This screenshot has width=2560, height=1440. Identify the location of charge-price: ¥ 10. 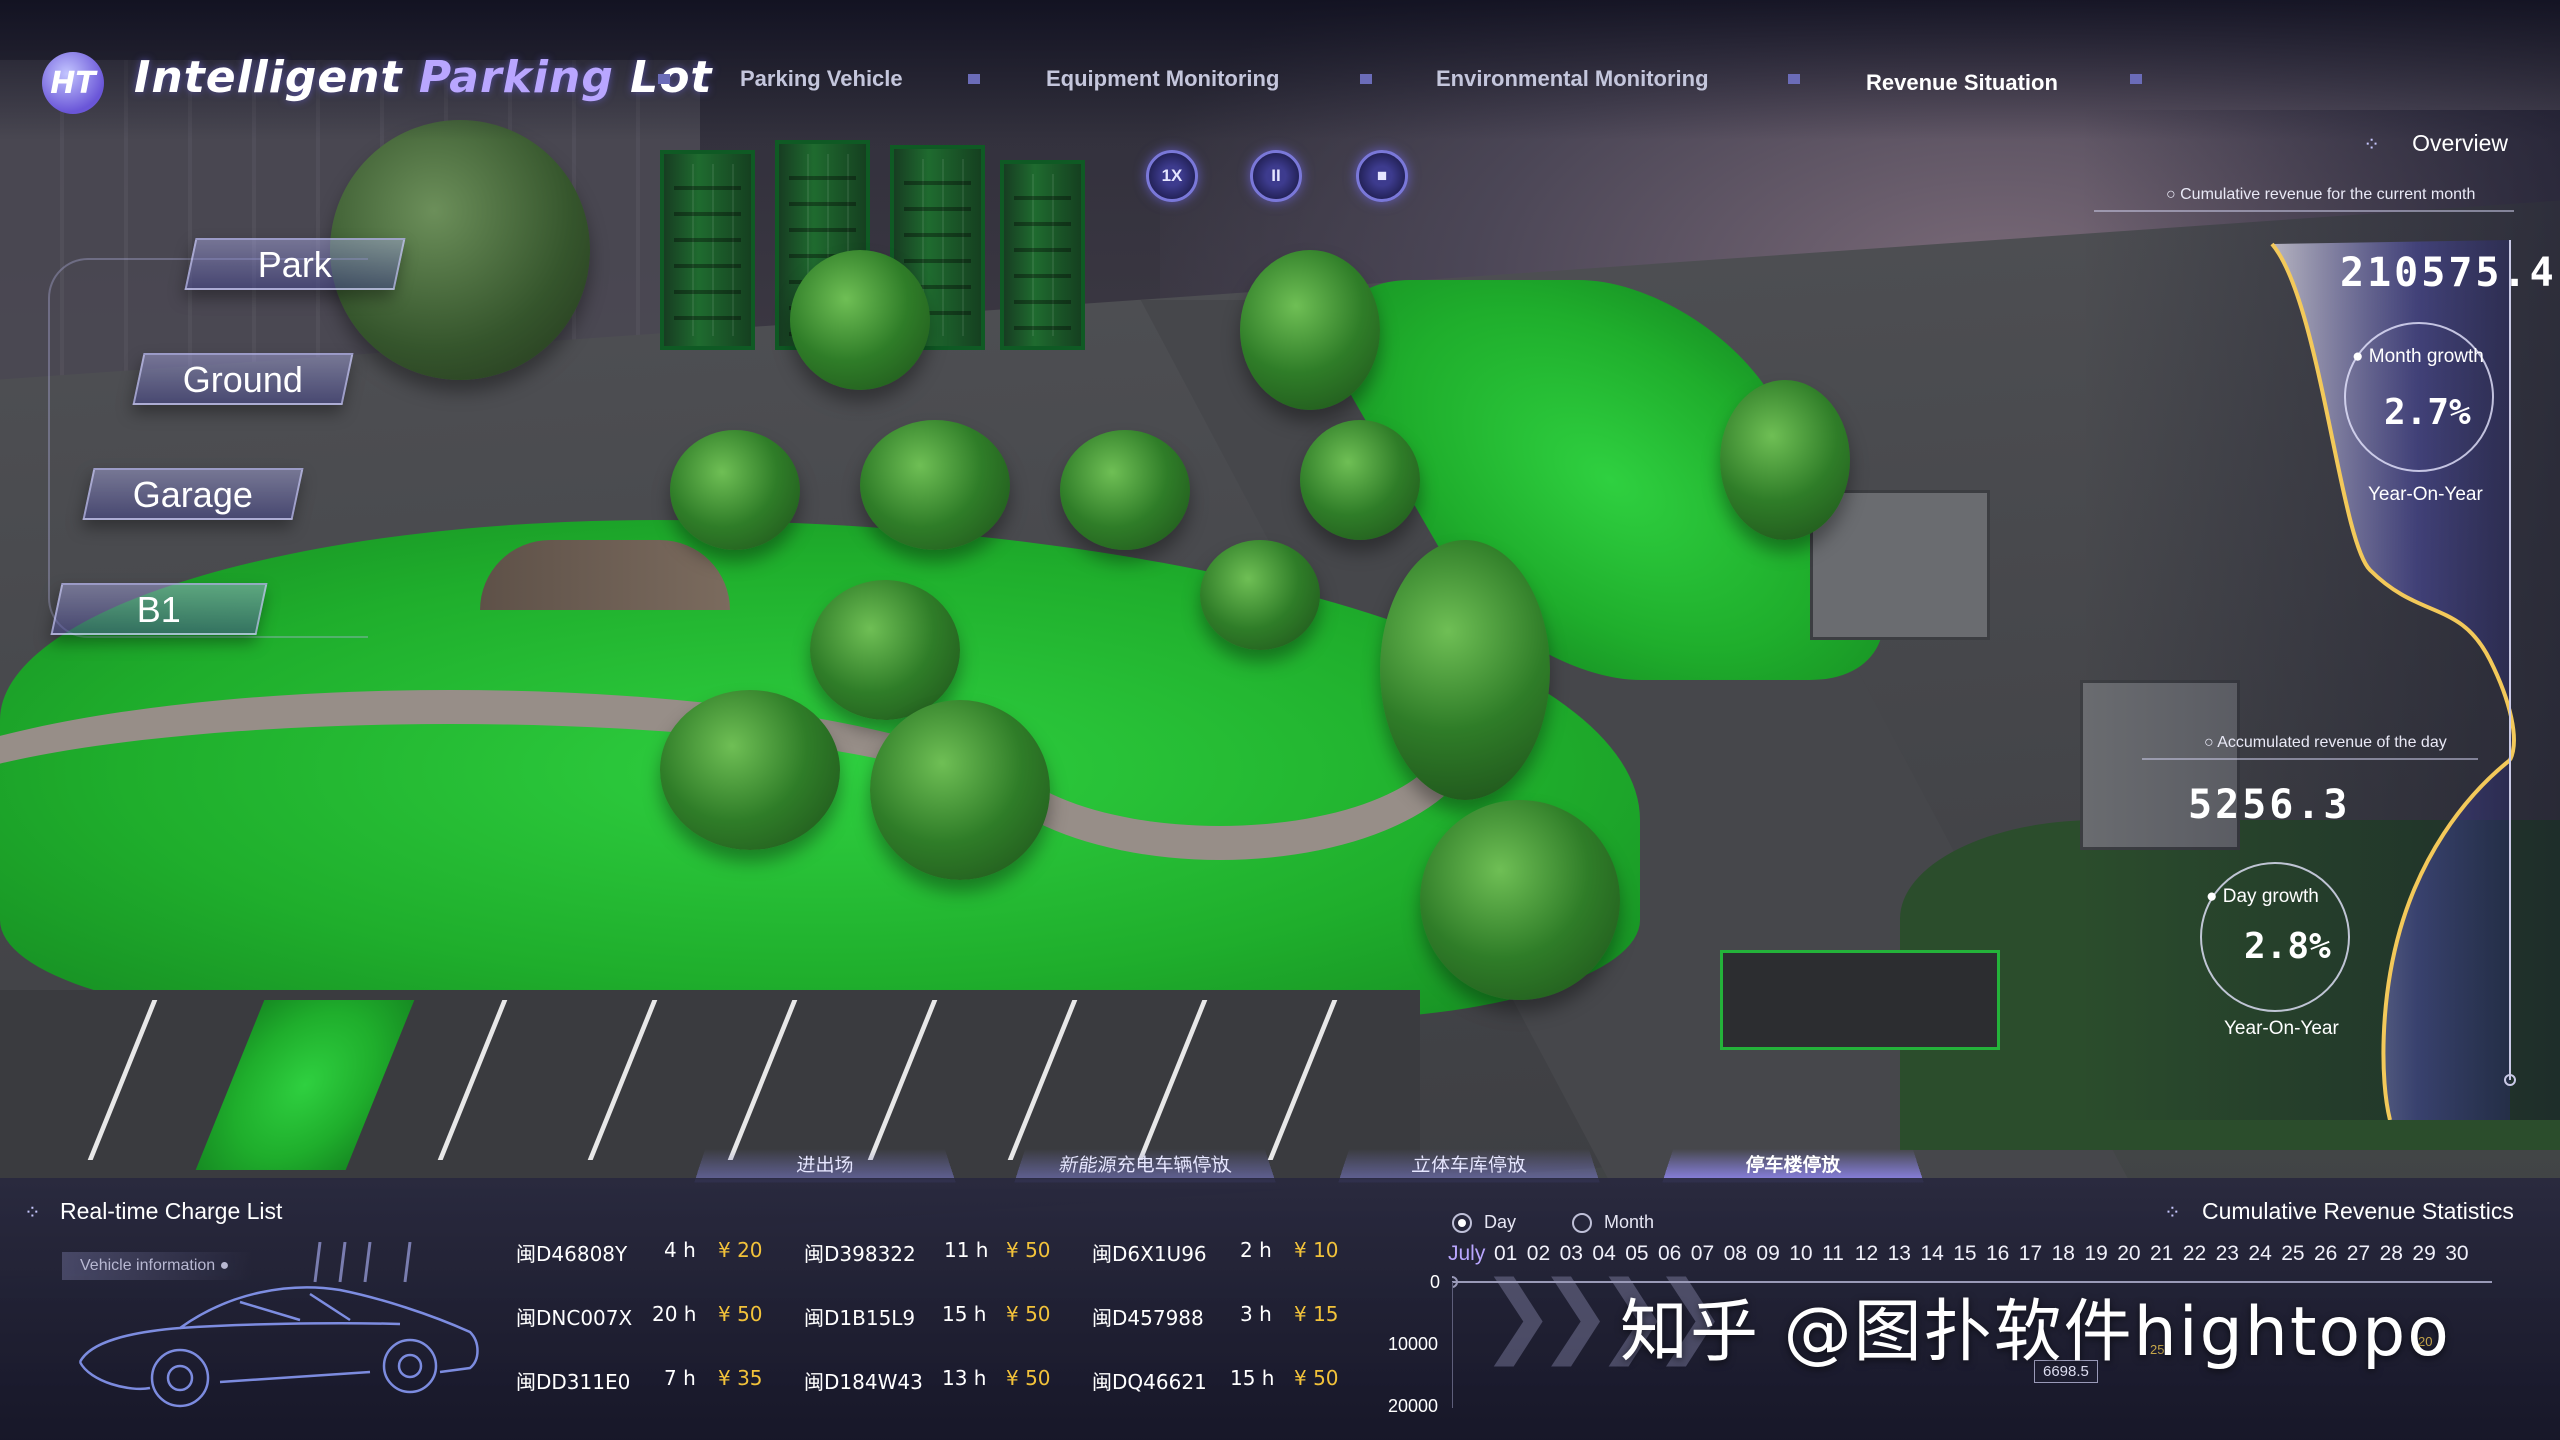
(1316, 1250).